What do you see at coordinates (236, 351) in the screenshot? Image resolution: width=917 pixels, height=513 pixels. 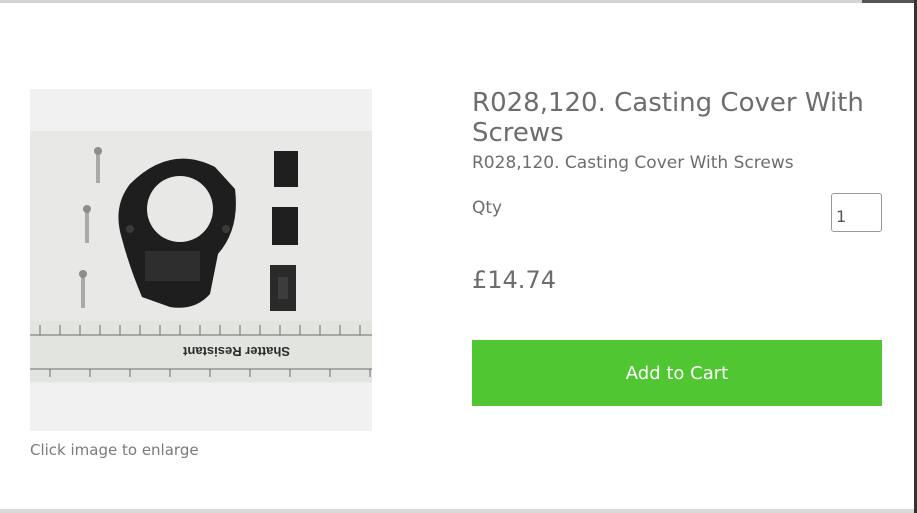 I see `ruler-text: Shatter Resistant` at bounding box center [236, 351].